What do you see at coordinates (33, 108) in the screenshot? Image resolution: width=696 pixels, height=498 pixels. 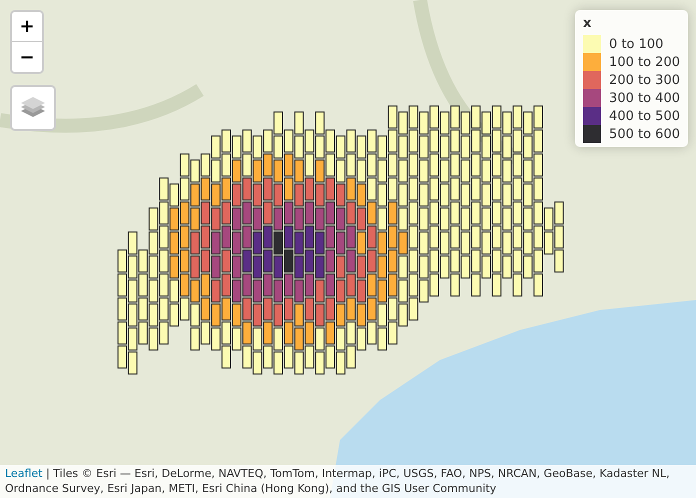 I see `layers-button` at bounding box center [33, 108].